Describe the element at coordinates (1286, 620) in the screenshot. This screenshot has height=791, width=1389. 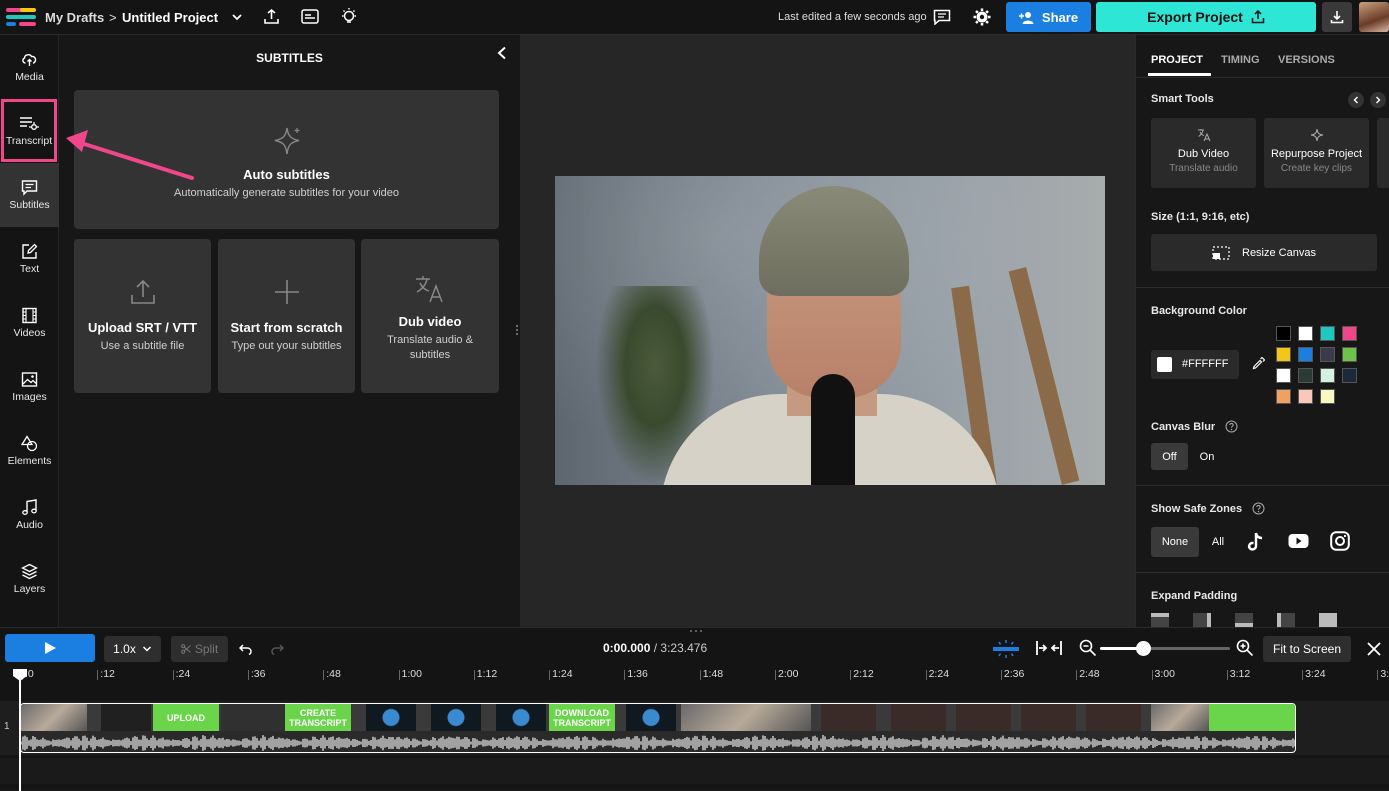
I see `padding-left-button` at that location.